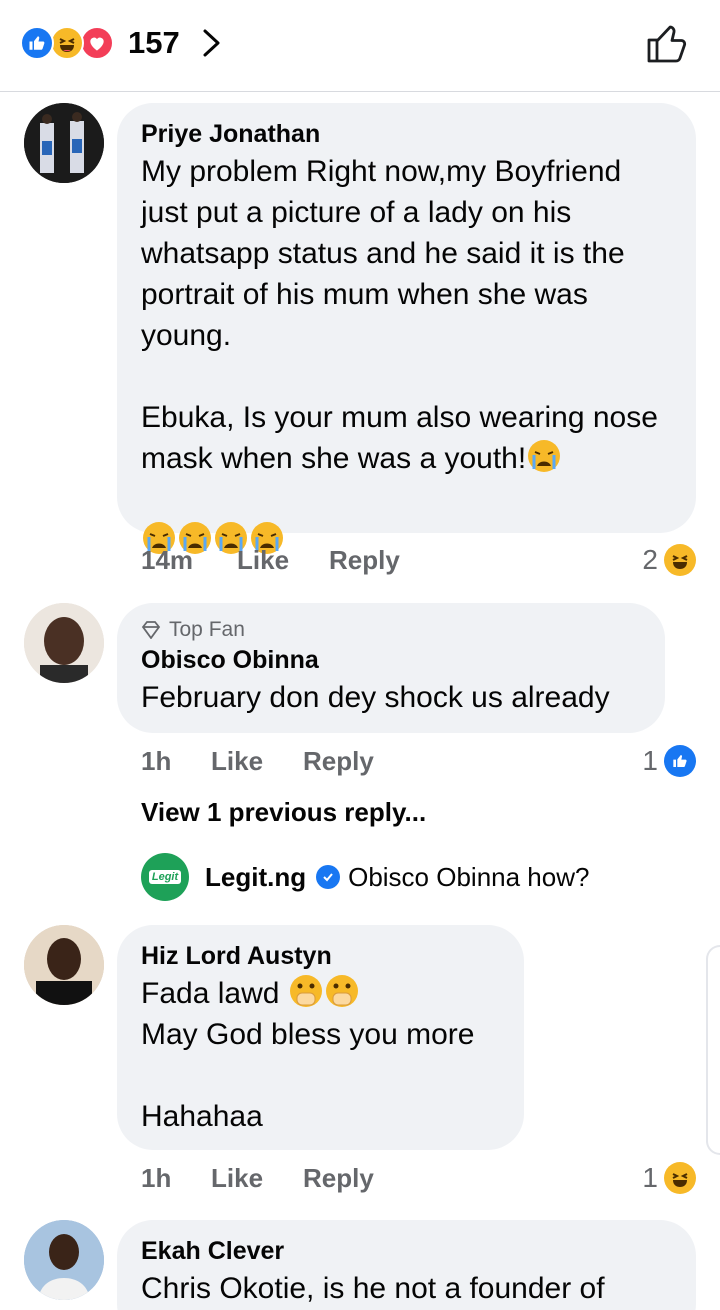 The height and width of the screenshot is (1310, 720). Describe the element at coordinates (667, 43) in the screenshot. I see `thumbs-up-icon` at that location.